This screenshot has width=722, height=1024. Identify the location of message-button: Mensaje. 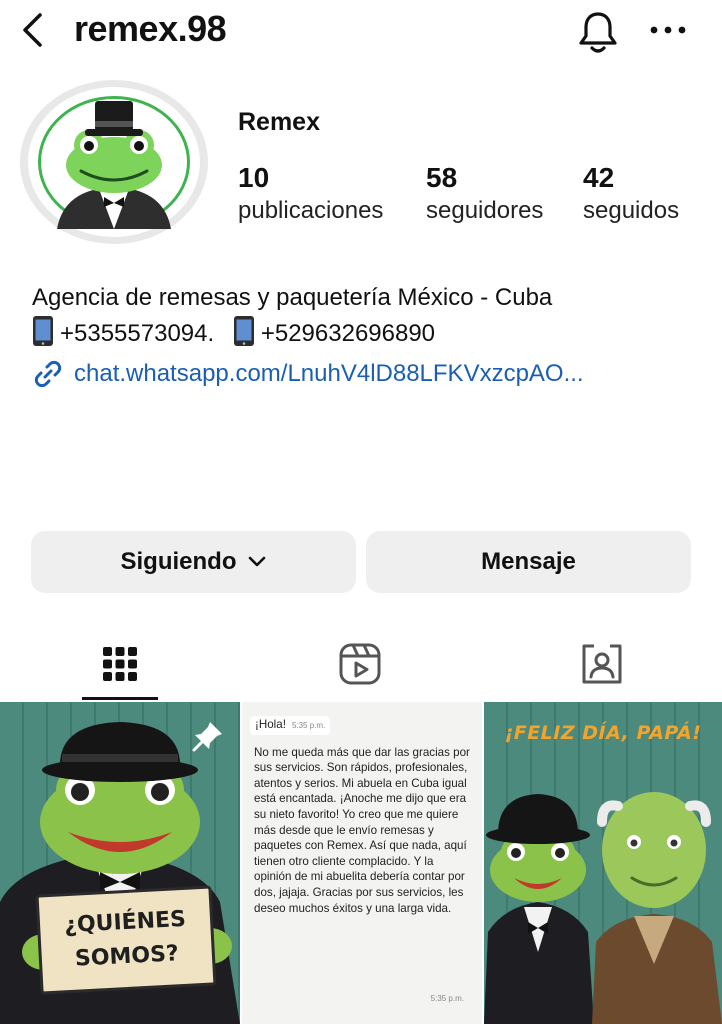
(528, 562).